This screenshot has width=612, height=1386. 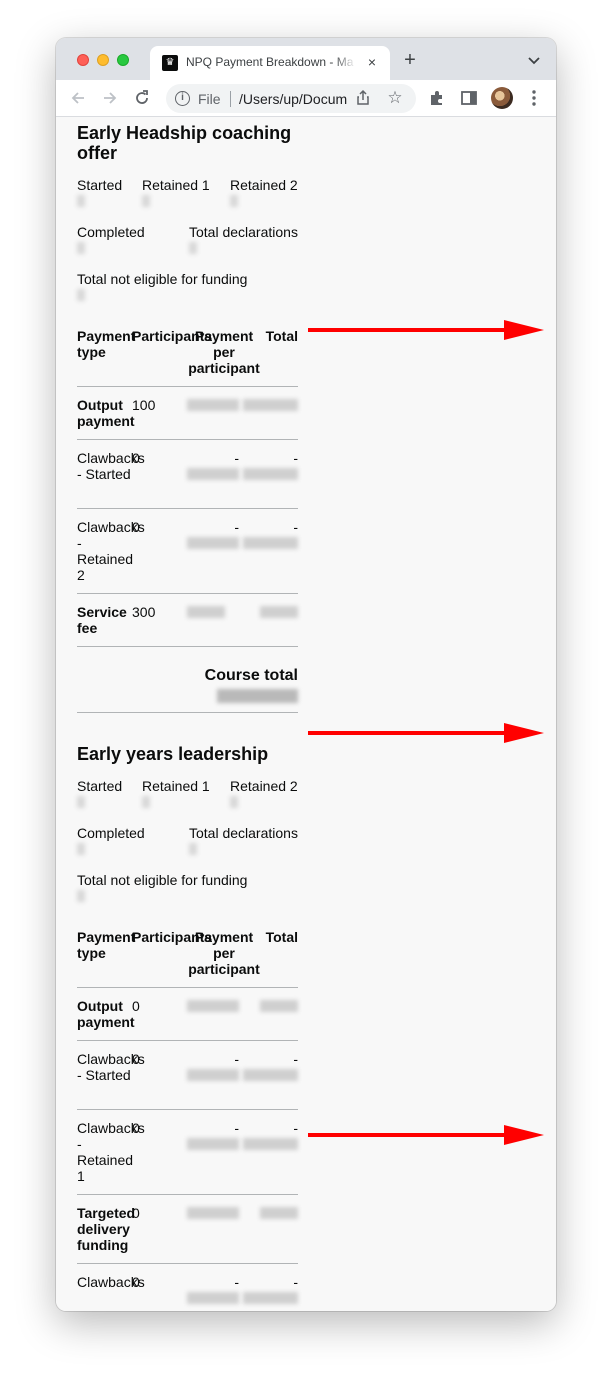 I want to click on url-text: /Users/up/Documents, so click(x=293, y=99).